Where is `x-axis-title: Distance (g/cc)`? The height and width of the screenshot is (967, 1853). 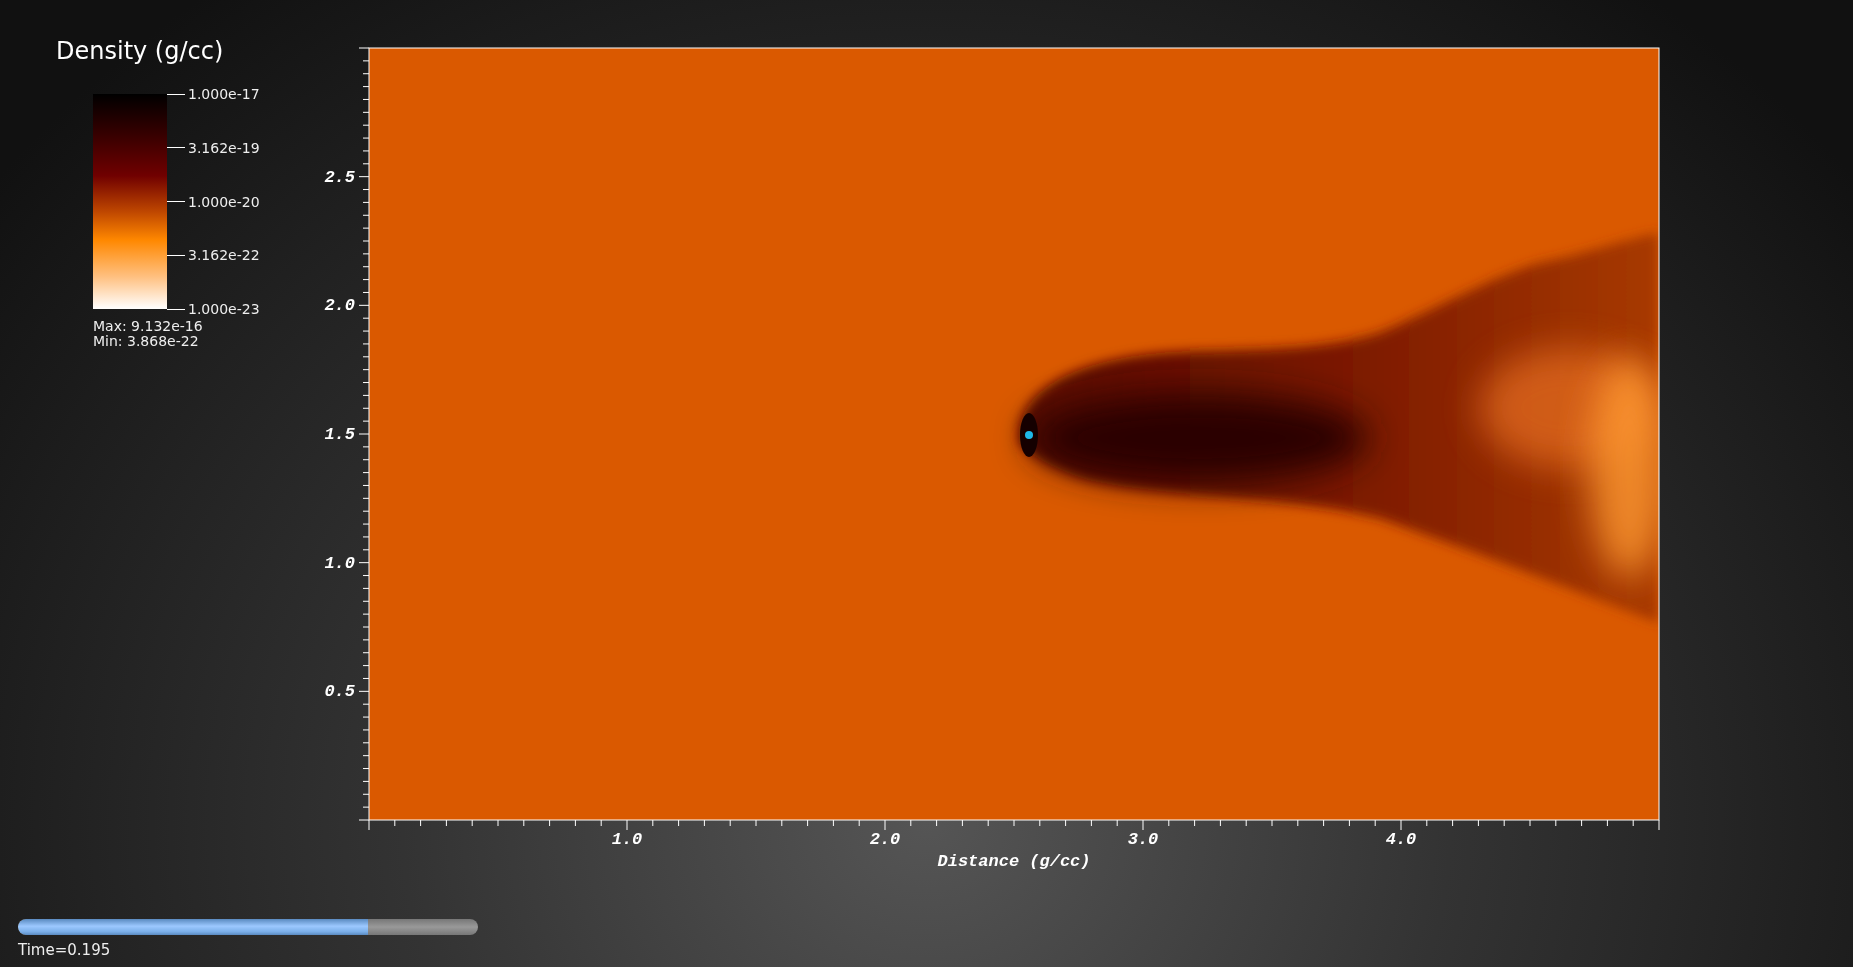 x-axis-title: Distance (g/cc) is located at coordinates (1014, 861).